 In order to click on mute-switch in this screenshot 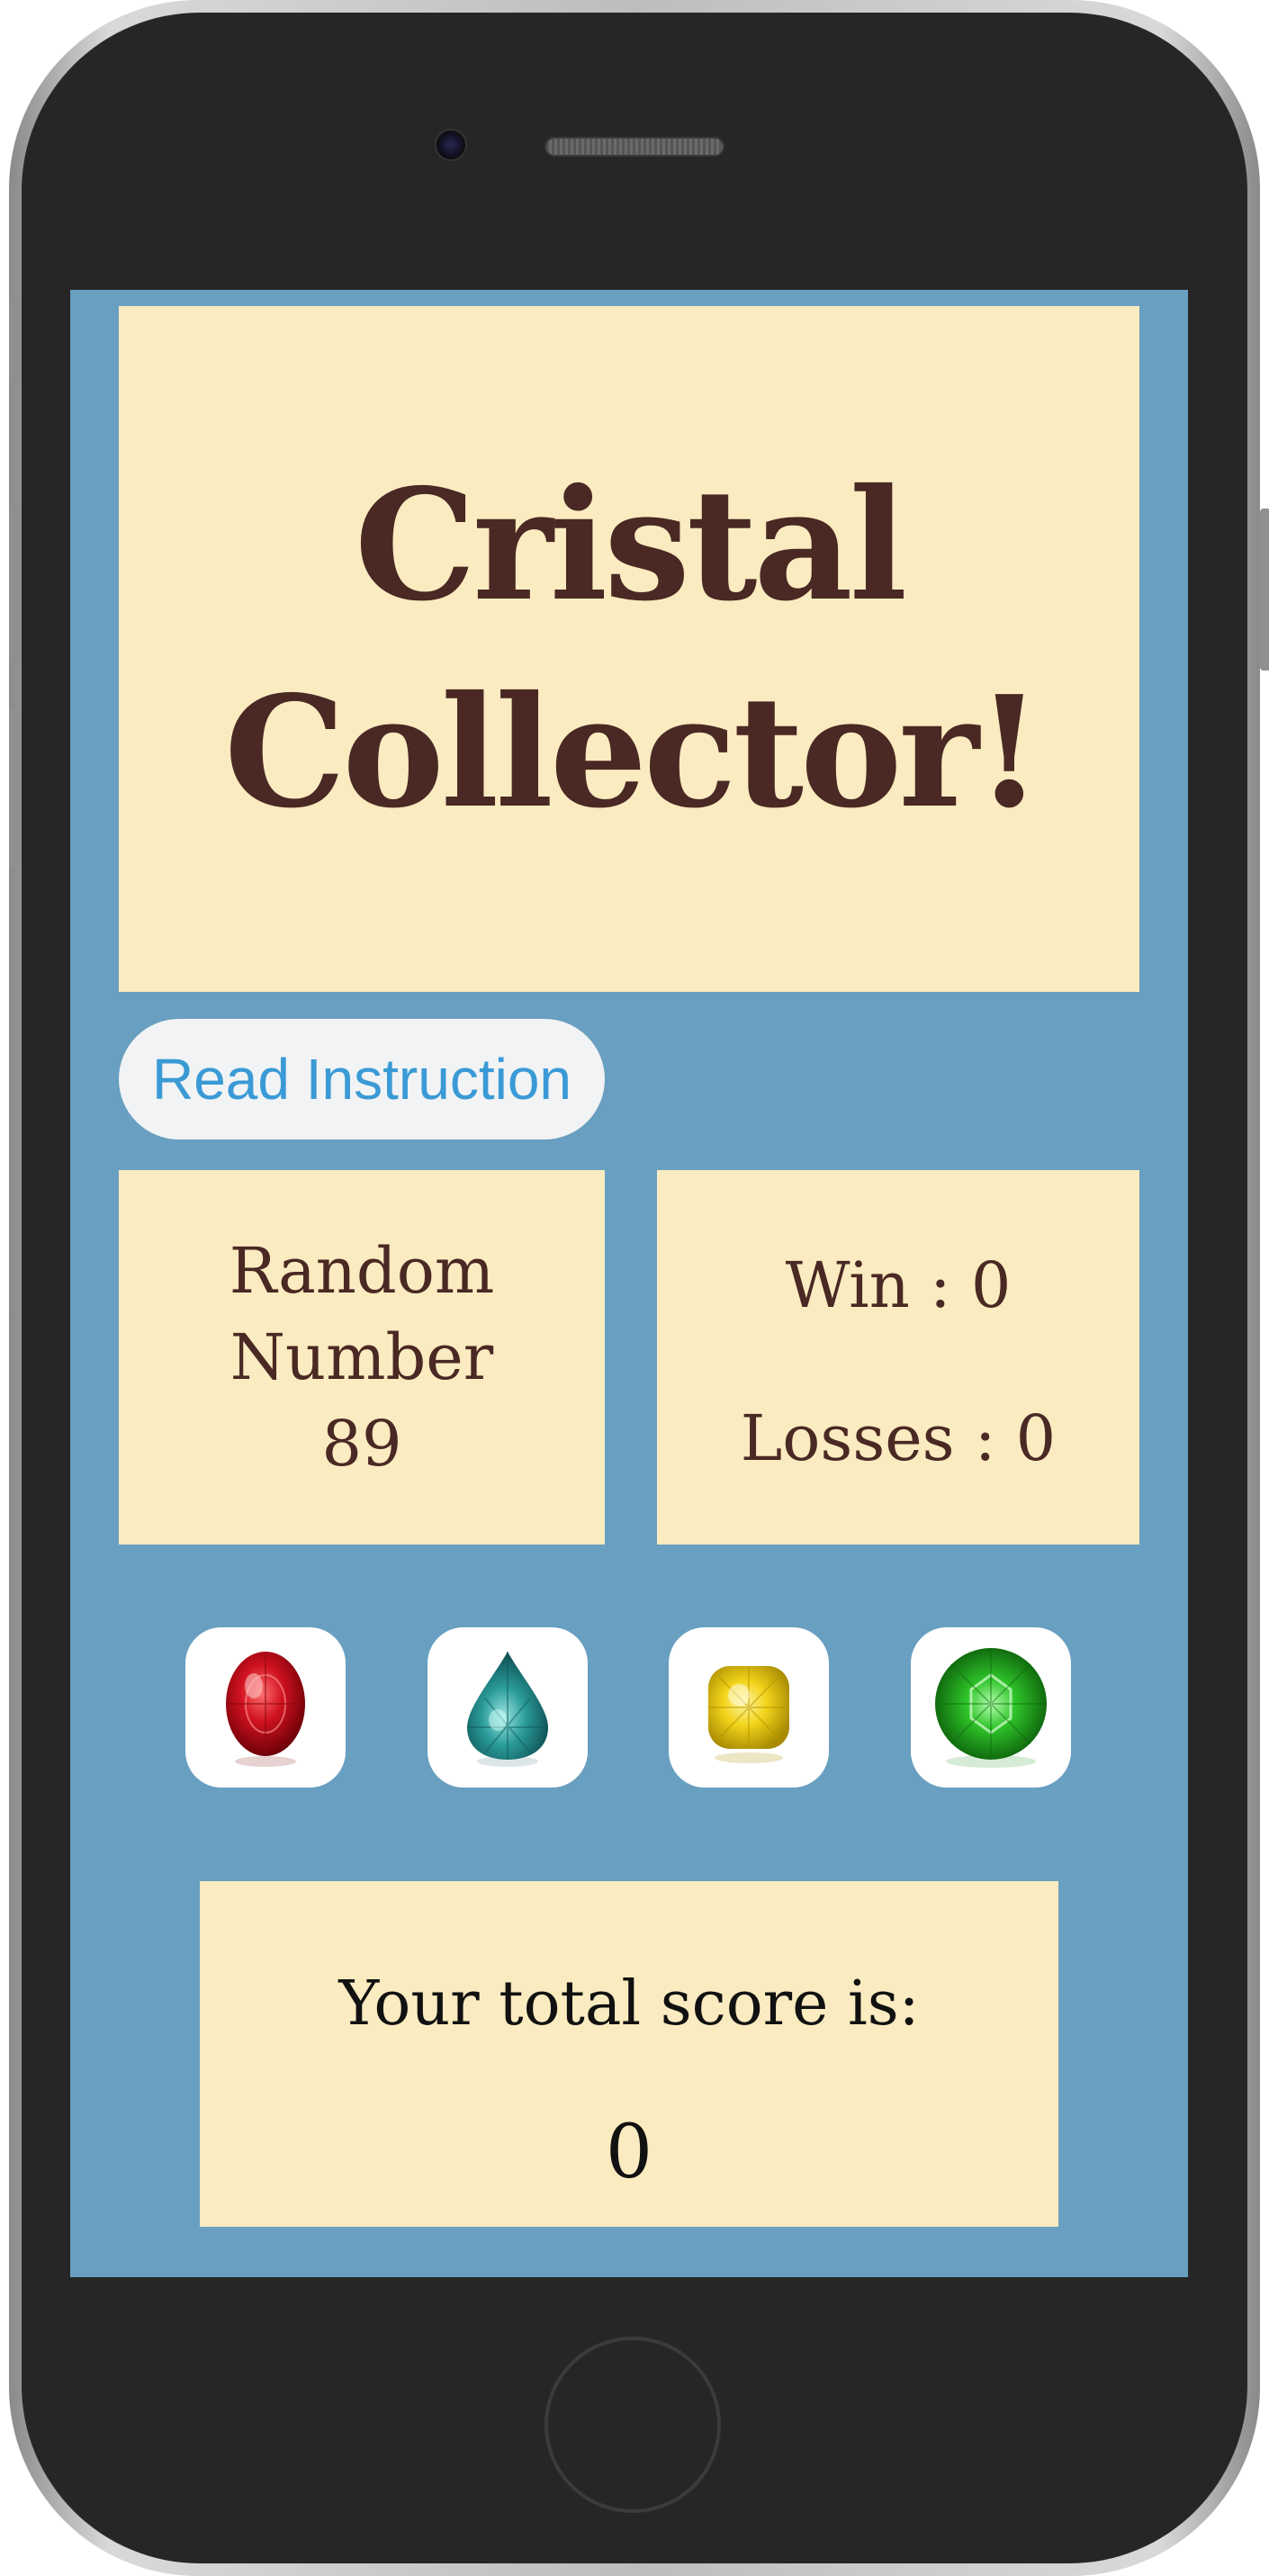, I will do `click(14, 342)`.